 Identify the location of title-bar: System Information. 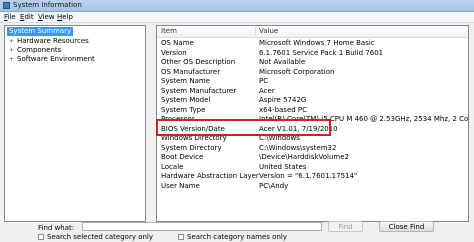
(237, 6).